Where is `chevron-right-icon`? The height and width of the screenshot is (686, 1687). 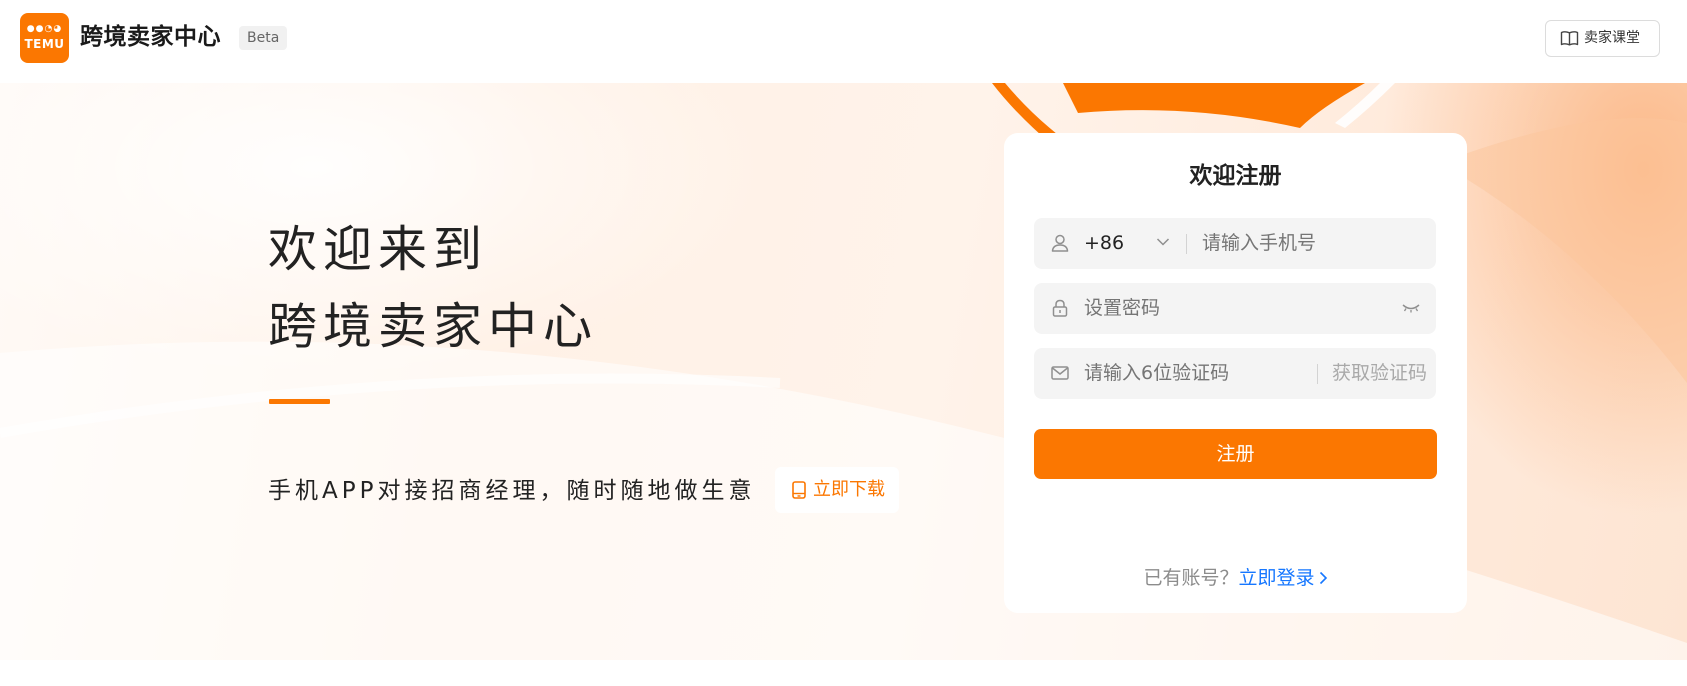 chevron-right-icon is located at coordinates (1323, 578).